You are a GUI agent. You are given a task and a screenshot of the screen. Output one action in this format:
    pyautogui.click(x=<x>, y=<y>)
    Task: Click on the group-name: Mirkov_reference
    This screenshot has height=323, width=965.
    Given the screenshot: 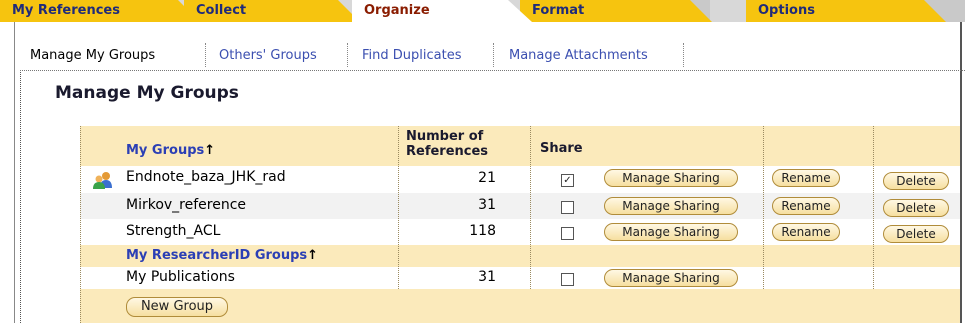 What is the action you would take?
    pyautogui.click(x=186, y=205)
    